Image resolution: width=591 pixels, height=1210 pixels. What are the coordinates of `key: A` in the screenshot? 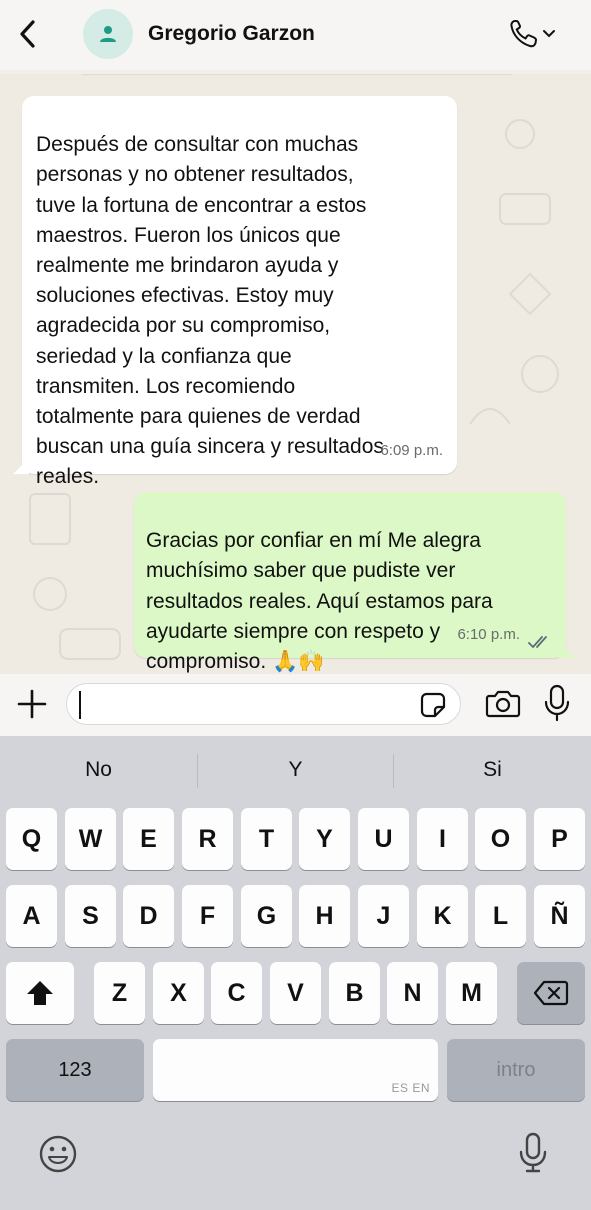 It's located at (31, 916).